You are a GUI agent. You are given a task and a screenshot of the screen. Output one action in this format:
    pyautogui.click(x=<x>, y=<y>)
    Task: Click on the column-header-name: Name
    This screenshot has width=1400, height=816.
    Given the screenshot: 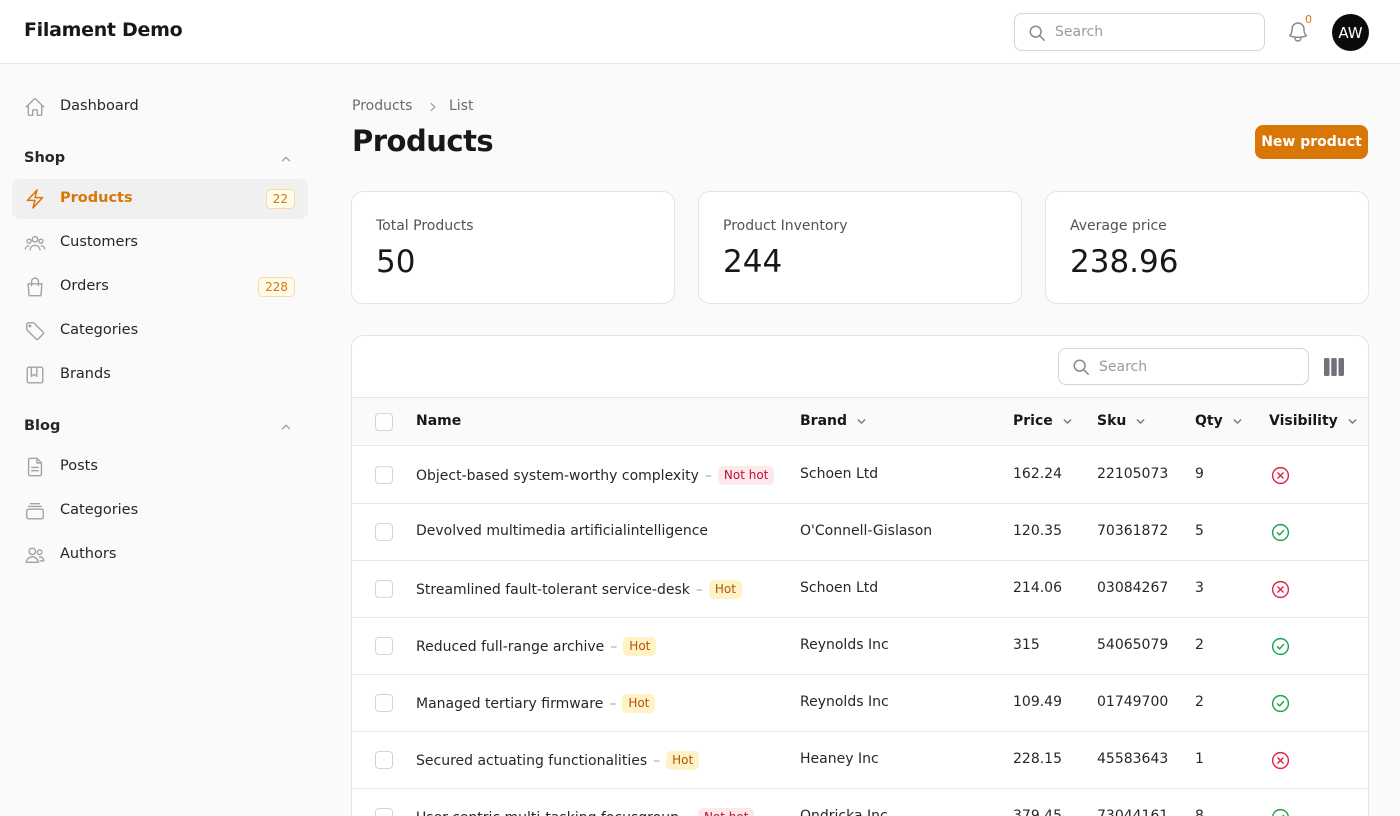 What is the action you would take?
    pyautogui.click(x=438, y=421)
    